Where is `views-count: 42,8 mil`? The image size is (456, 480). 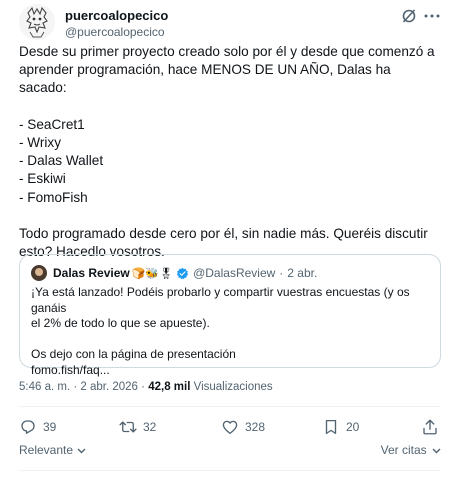 views-count: 42,8 mil is located at coordinates (169, 387).